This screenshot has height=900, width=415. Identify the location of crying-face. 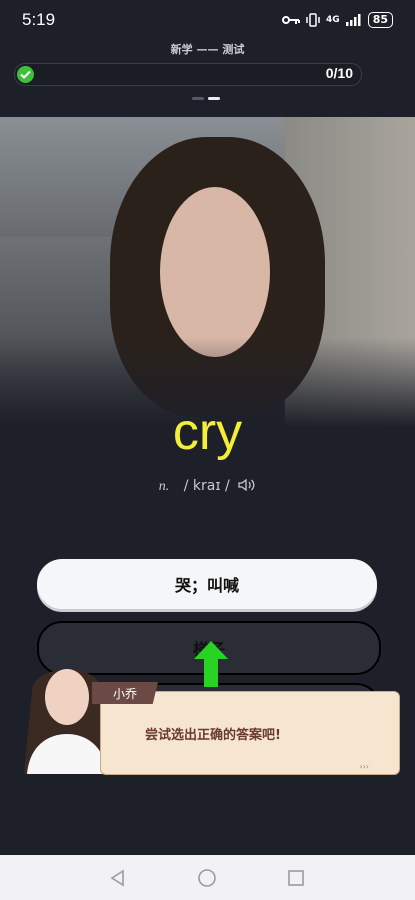
(215, 272).